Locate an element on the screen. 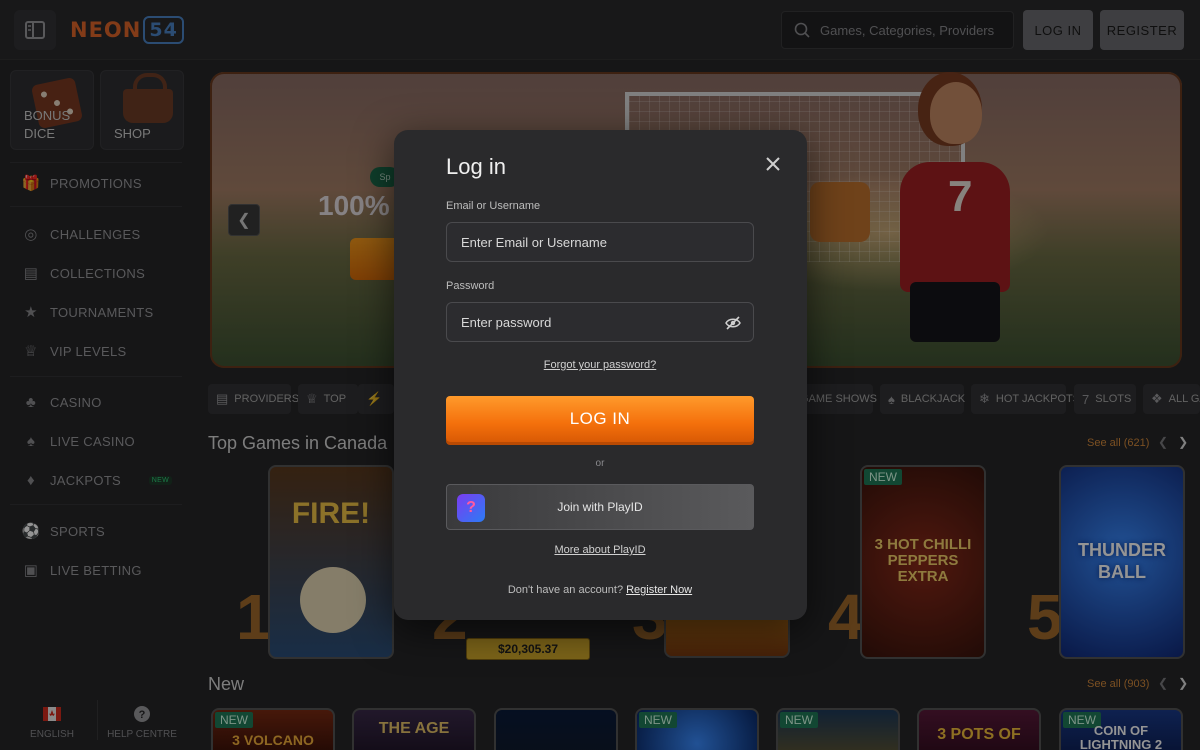 The width and height of the screenshot is (1200, 750). no-account-text: Don't have an account? Register Now is located at coordinates (600, 590).